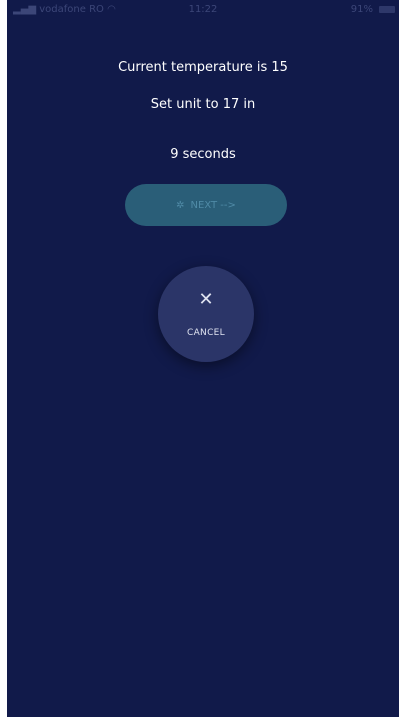  Describe the element at coordinates (206, 314) in the screenshot. I see `cancel-button: ✕ CANCEL` at that location.